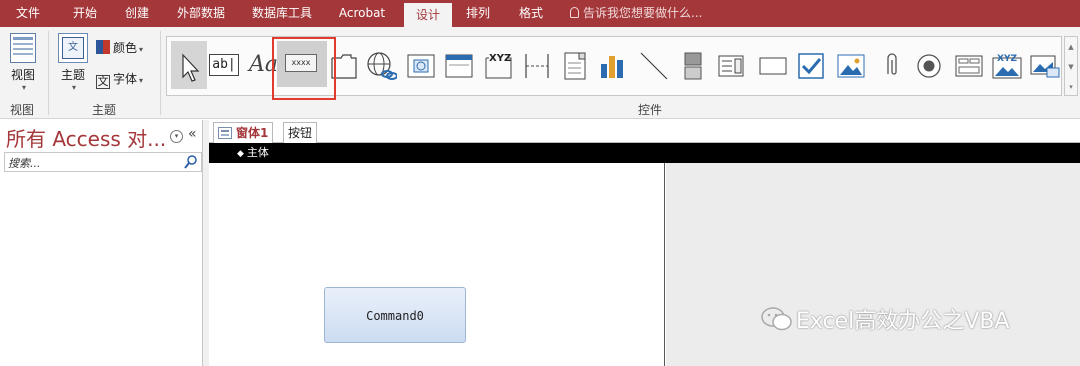 This screenshot has width=1080, height=366. Describe the element at coordinates (23, 87) in the screenshot. I see `view-dropdown-icon: ▾` at that location.